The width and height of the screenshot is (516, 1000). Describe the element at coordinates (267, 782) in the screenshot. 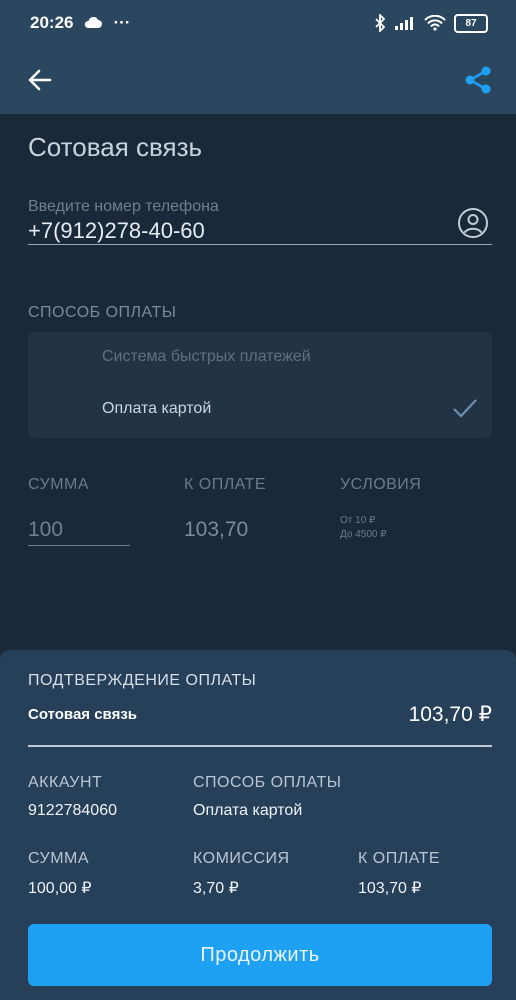

I see `method-label: СПОСОБ ОПЛАТЫ` at that location.